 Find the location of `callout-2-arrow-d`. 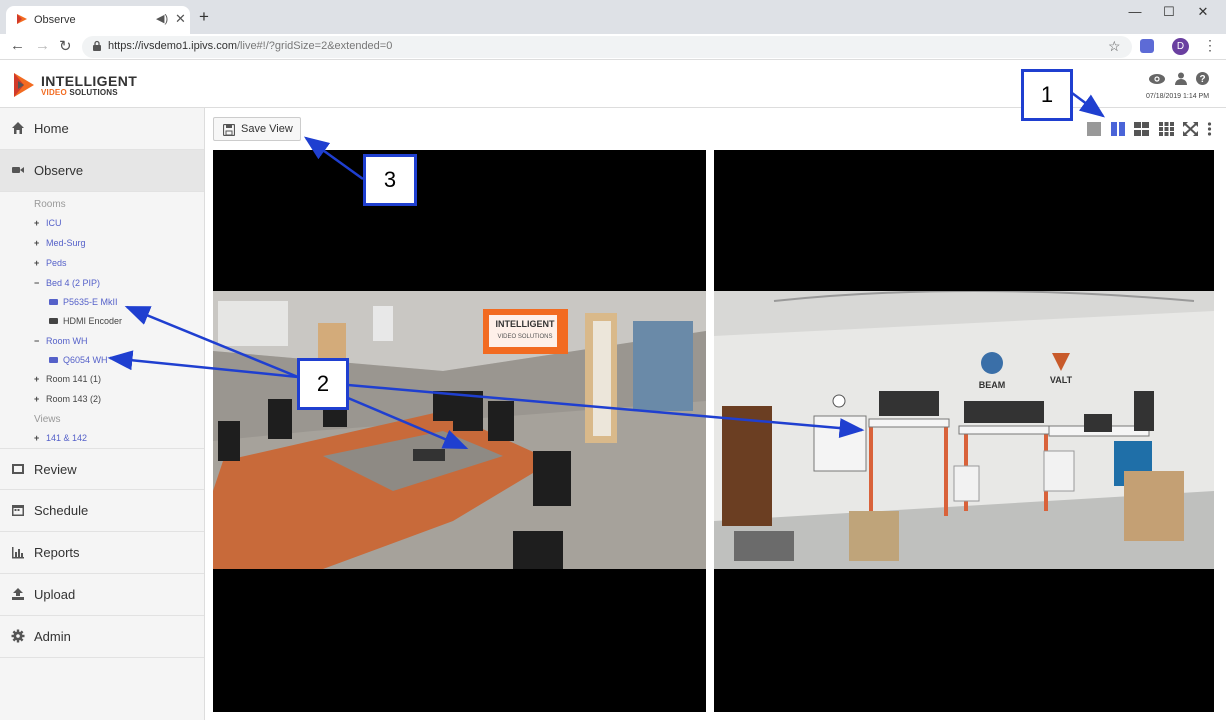

callout-2-arrow-d is located at coordinates (606, 410).